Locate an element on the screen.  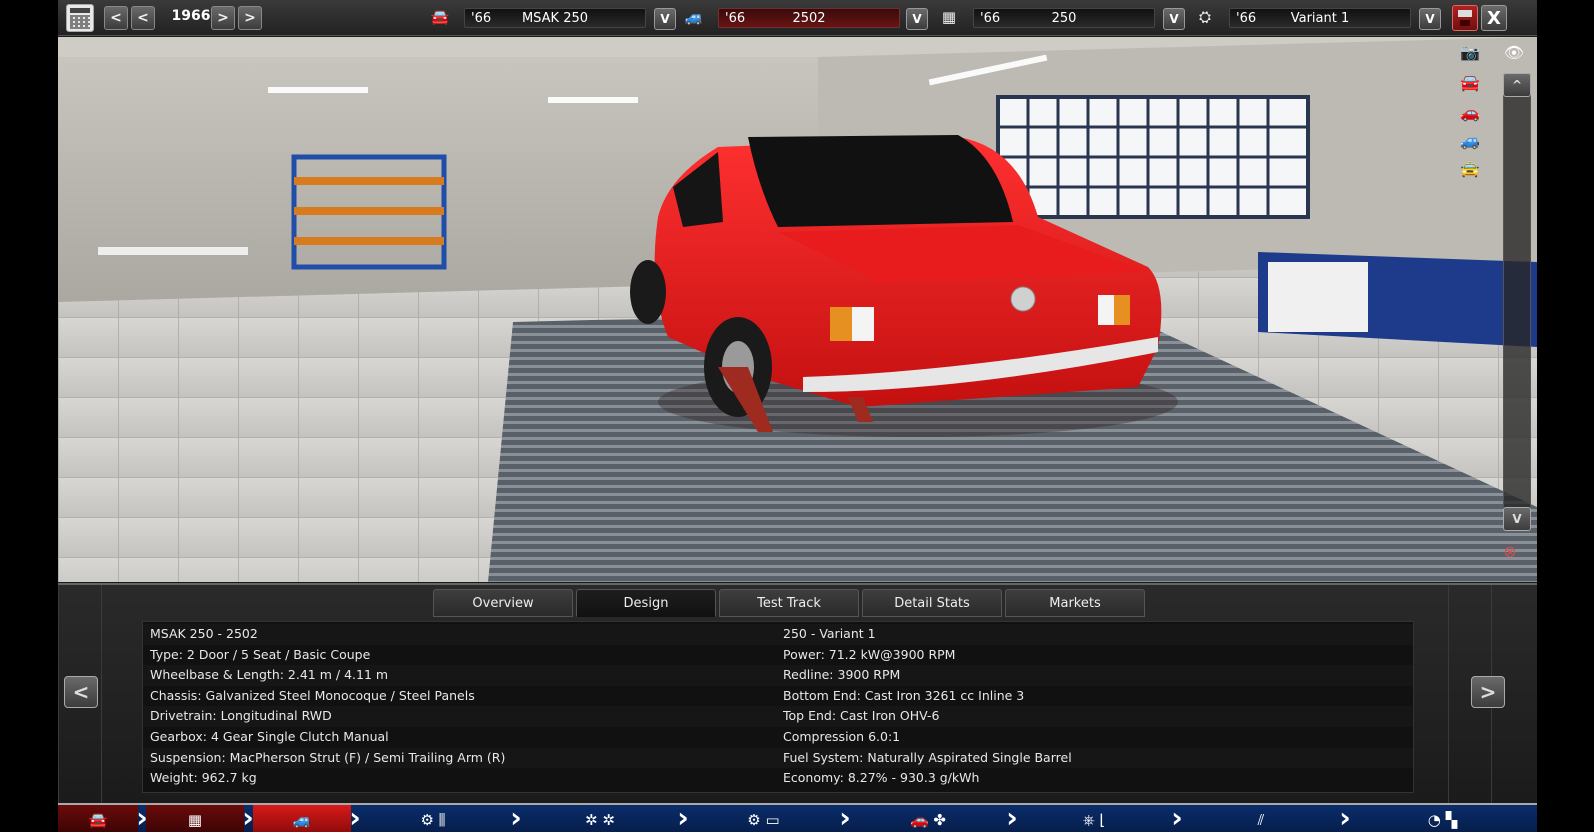
engine-block-icon: ⚙ ▭ is located at coordinates (763, 818).